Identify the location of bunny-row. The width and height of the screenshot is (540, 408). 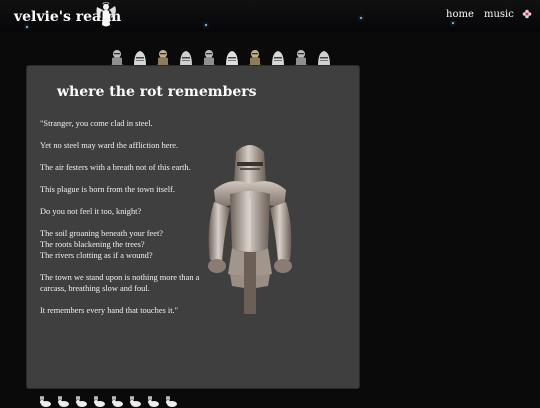
(108, 402).